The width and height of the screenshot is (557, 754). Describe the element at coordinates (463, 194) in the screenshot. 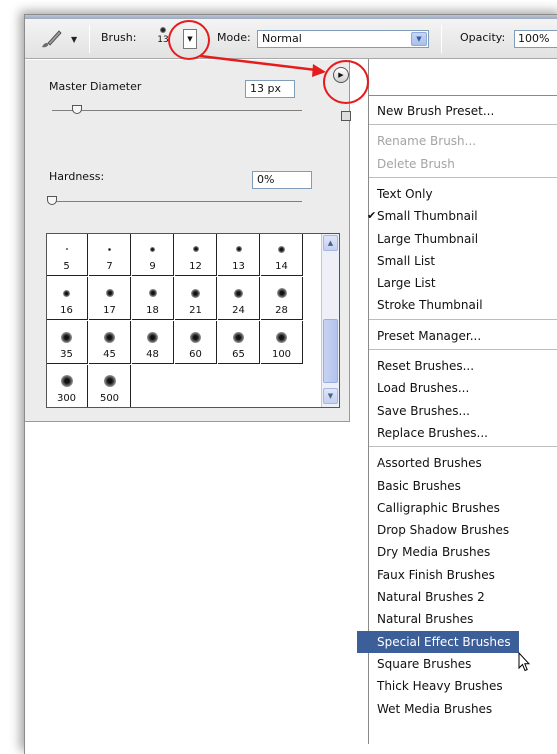

I see `menu-item-text-only: Text Only` at that location.